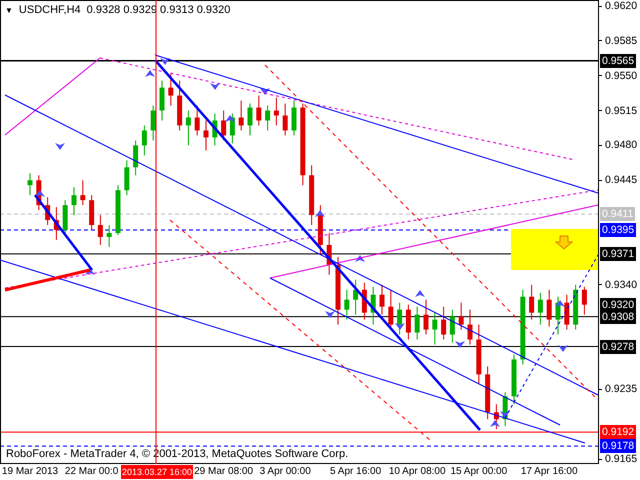 The height and width of the screenshot is (480, 640). What do you see at coordinates (356, 472) in the screenshot?
I see `time-label: 5 Apr 16:00` at bounding box center [356, 472].